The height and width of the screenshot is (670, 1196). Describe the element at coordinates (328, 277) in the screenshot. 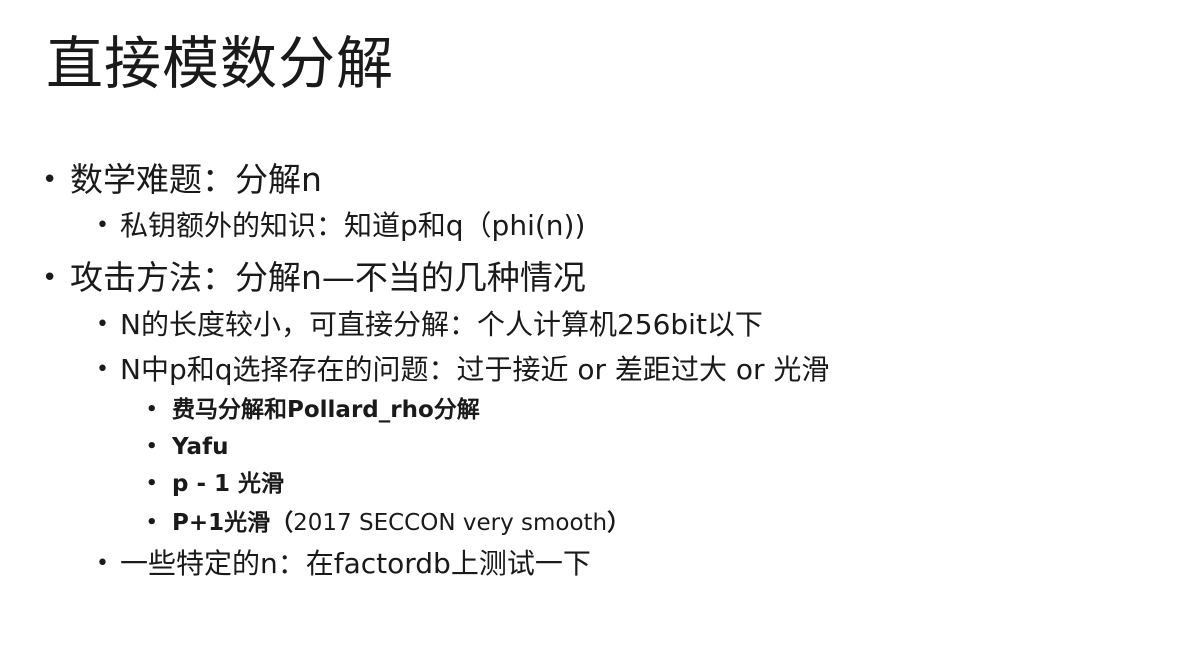

I see `bullet-text: 攻击方法：分解n—不当的几种情况` at that location.